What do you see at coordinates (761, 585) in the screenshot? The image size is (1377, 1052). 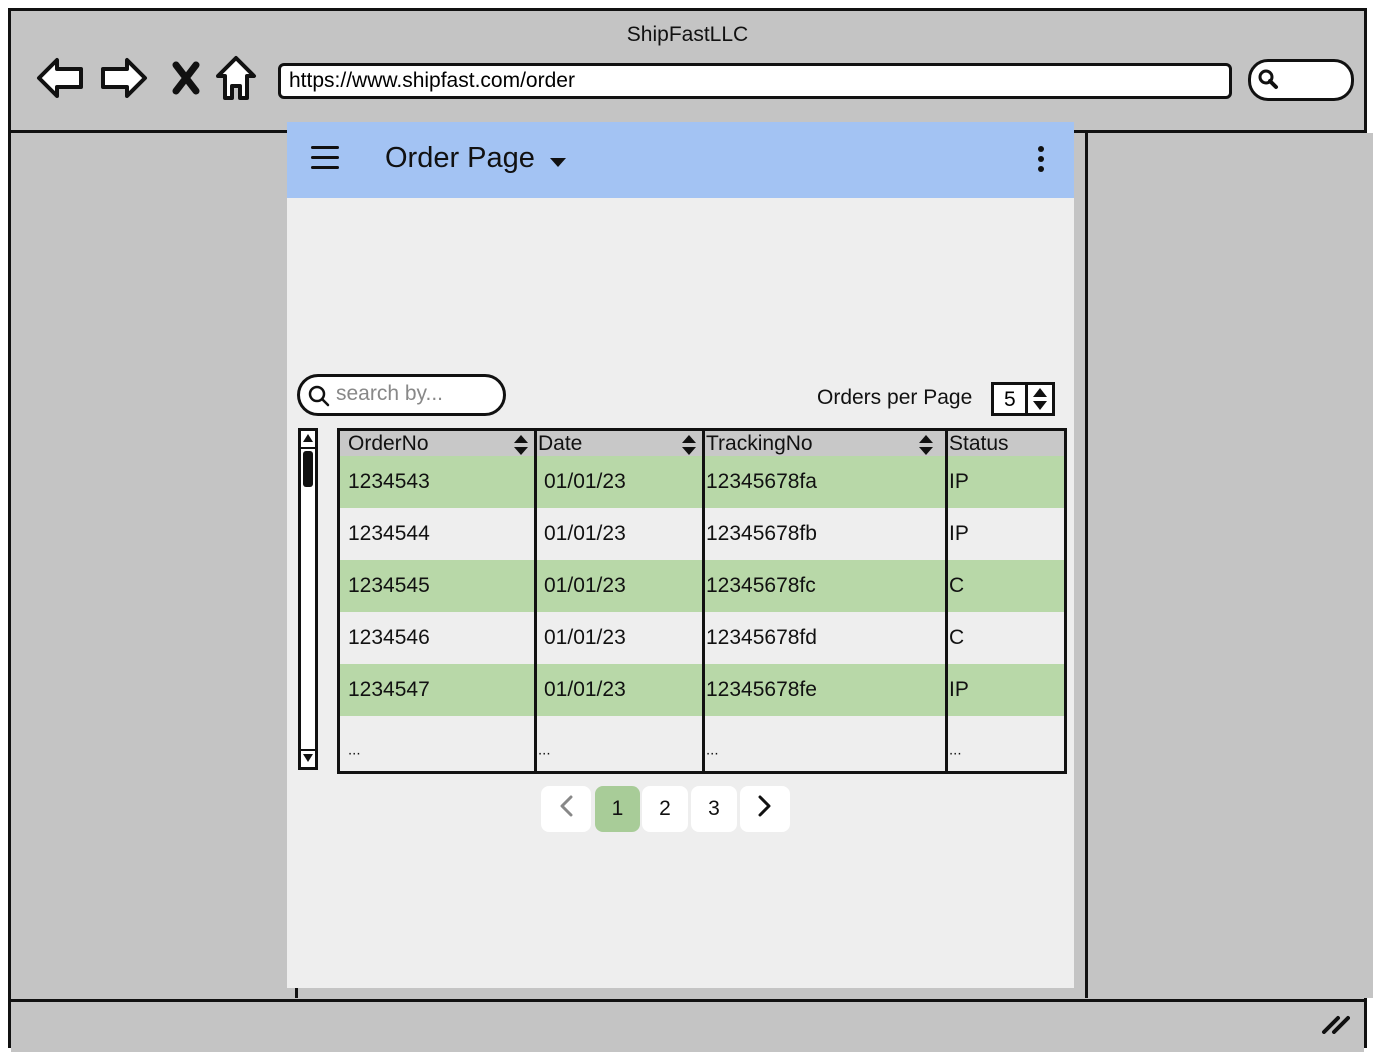 I see `cell-trackingno: 12345678fc` at bounding box center [761, 585].